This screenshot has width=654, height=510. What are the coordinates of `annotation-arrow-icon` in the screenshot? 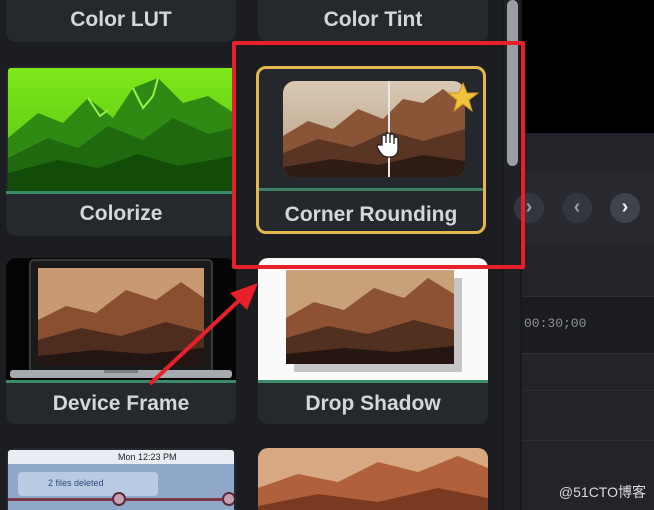 It's located at (203, 334).